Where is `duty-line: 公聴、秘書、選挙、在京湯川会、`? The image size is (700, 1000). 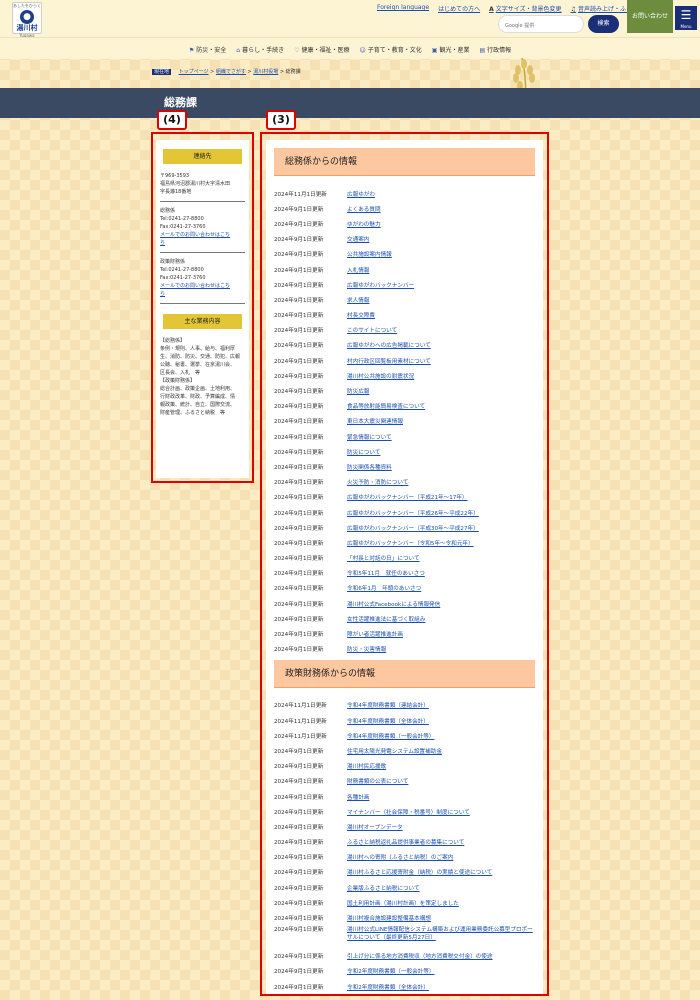 duty-line: 公聴、秘書、選挙、在京湯川会、 is located at coordinates (198, 365).